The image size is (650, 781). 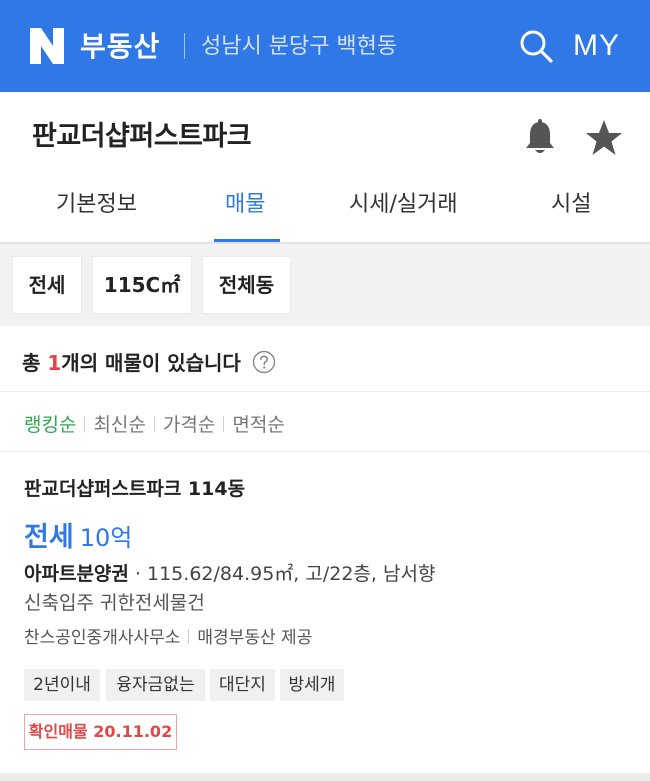 I want to click on help-icon, so click(x=264, y=362).